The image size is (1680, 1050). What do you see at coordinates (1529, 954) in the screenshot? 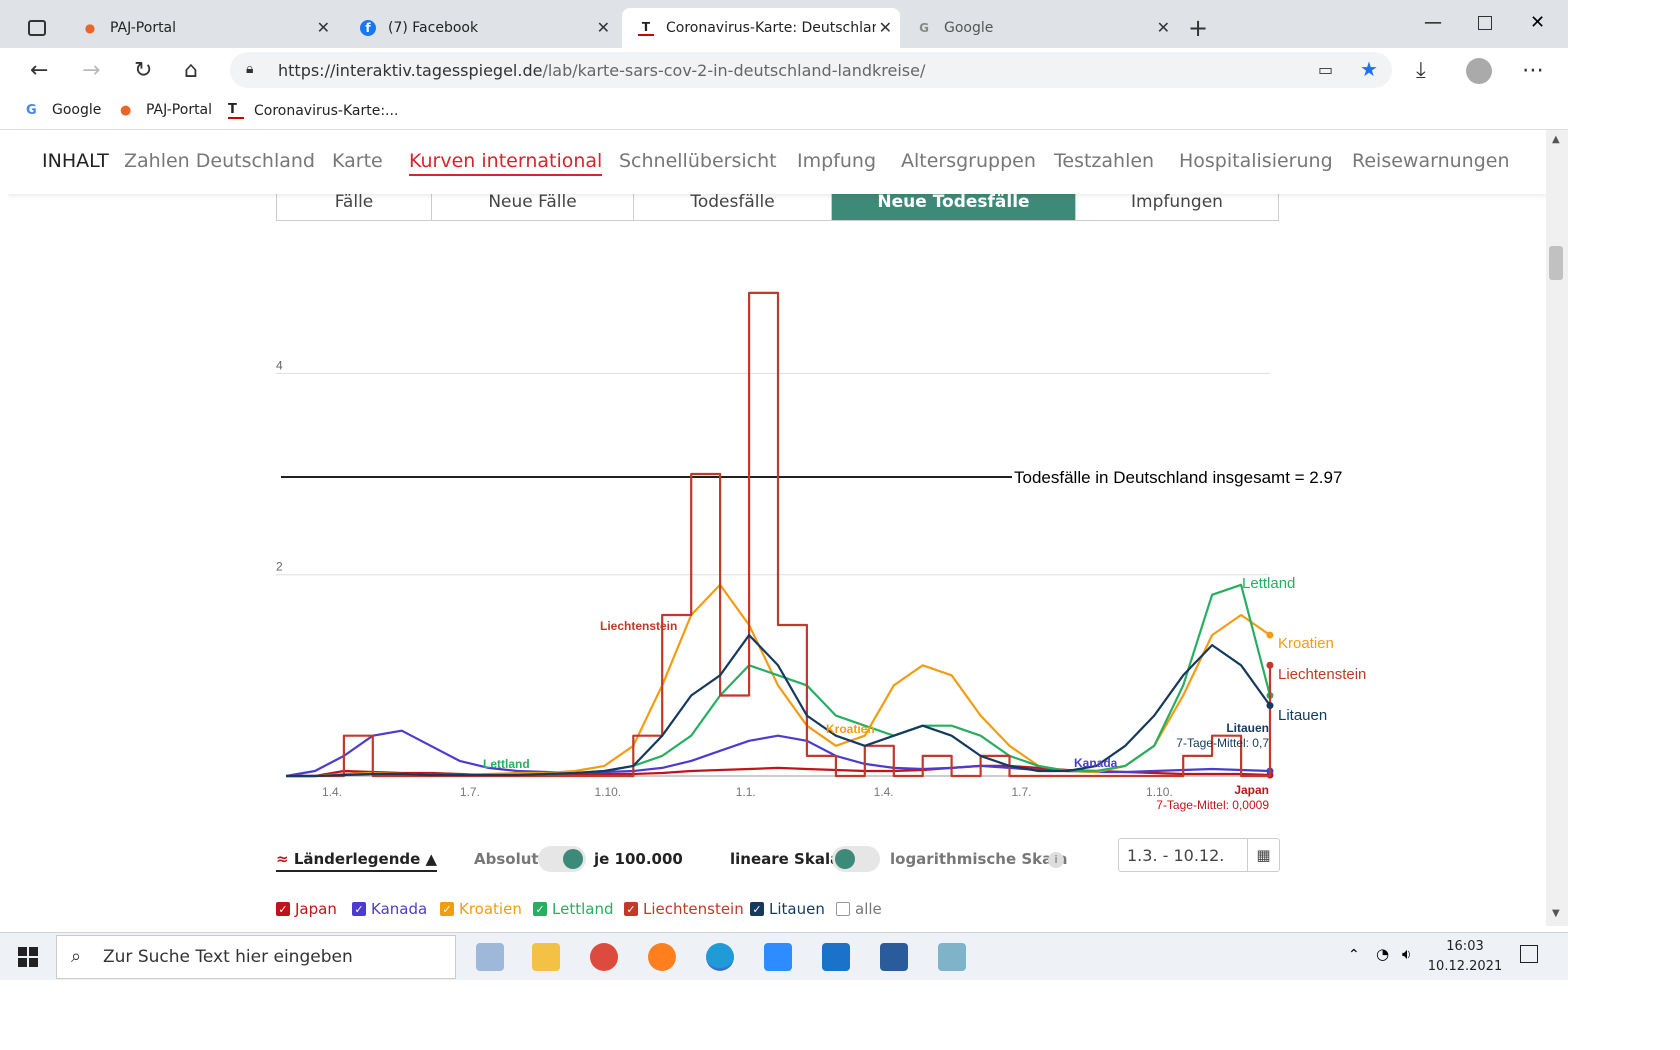
I see `notifications-icon` at bounding box center [1529, 954].